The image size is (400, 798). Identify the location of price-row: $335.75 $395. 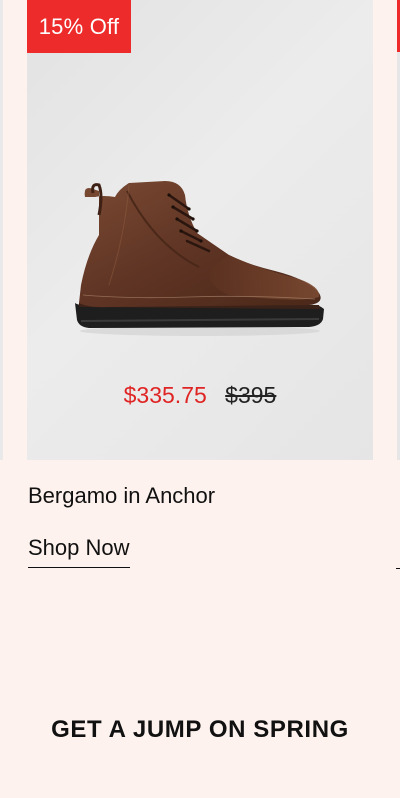
(200, 395).